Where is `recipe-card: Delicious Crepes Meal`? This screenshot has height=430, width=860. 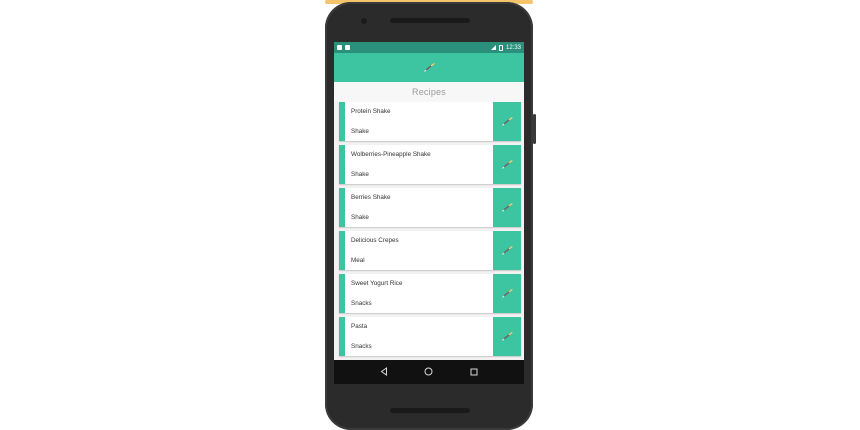 recipe-card: Delicious Crepes Meal is located at coordinates (430, 250).